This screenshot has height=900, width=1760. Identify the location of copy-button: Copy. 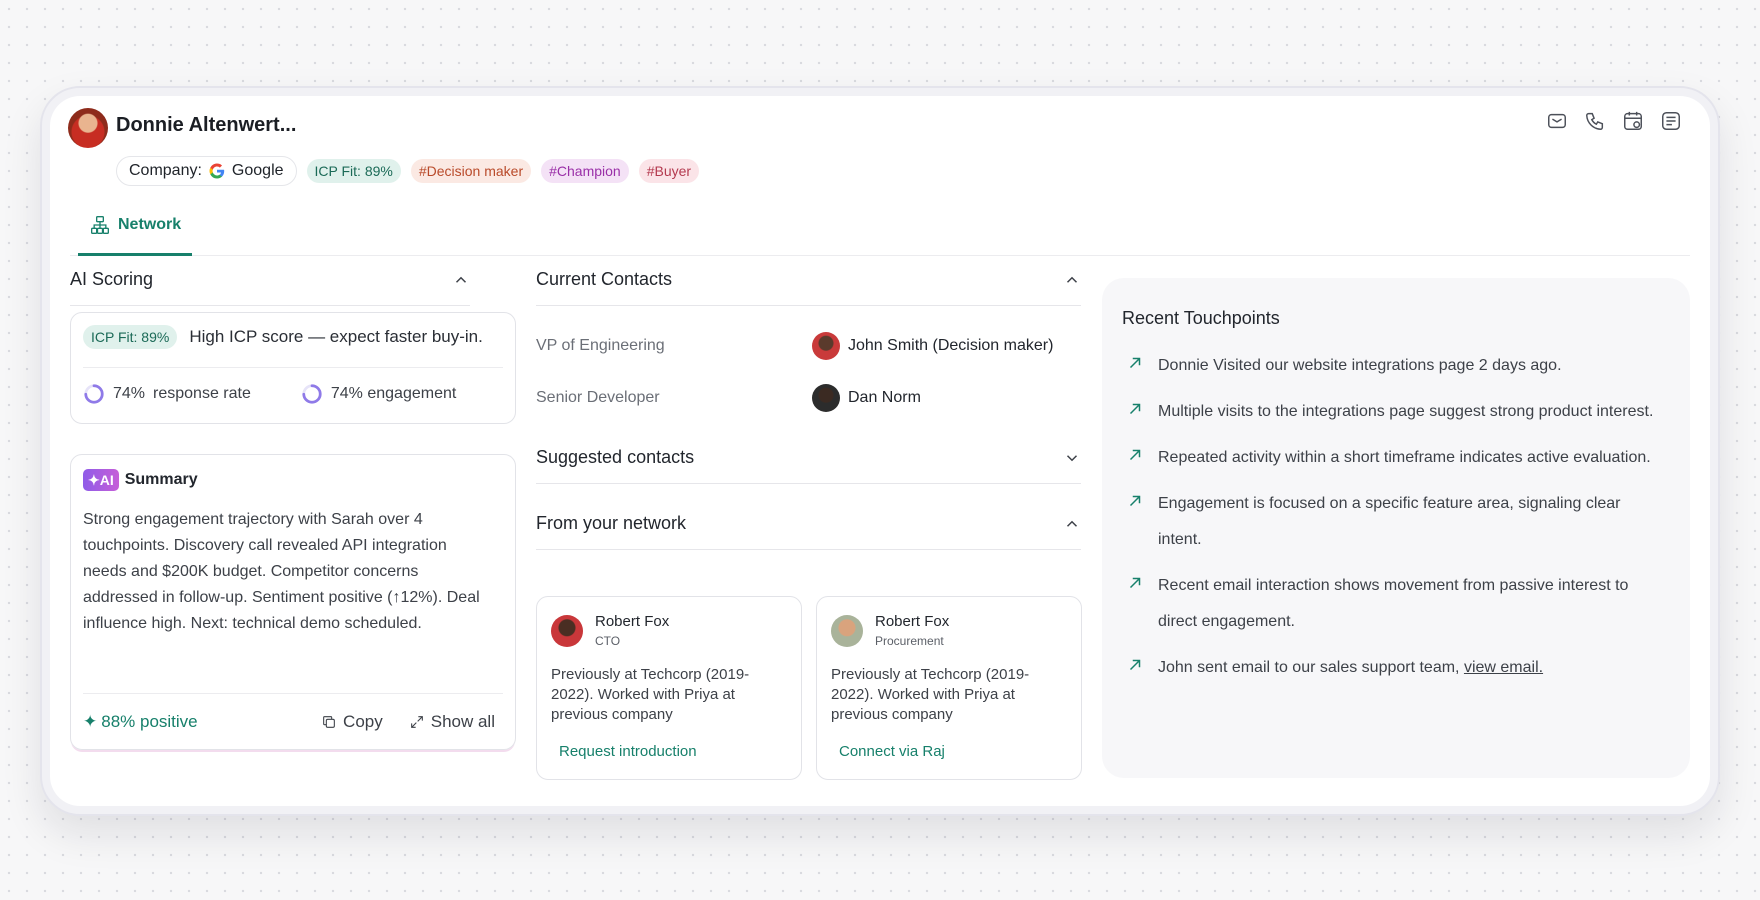
(352, 722).